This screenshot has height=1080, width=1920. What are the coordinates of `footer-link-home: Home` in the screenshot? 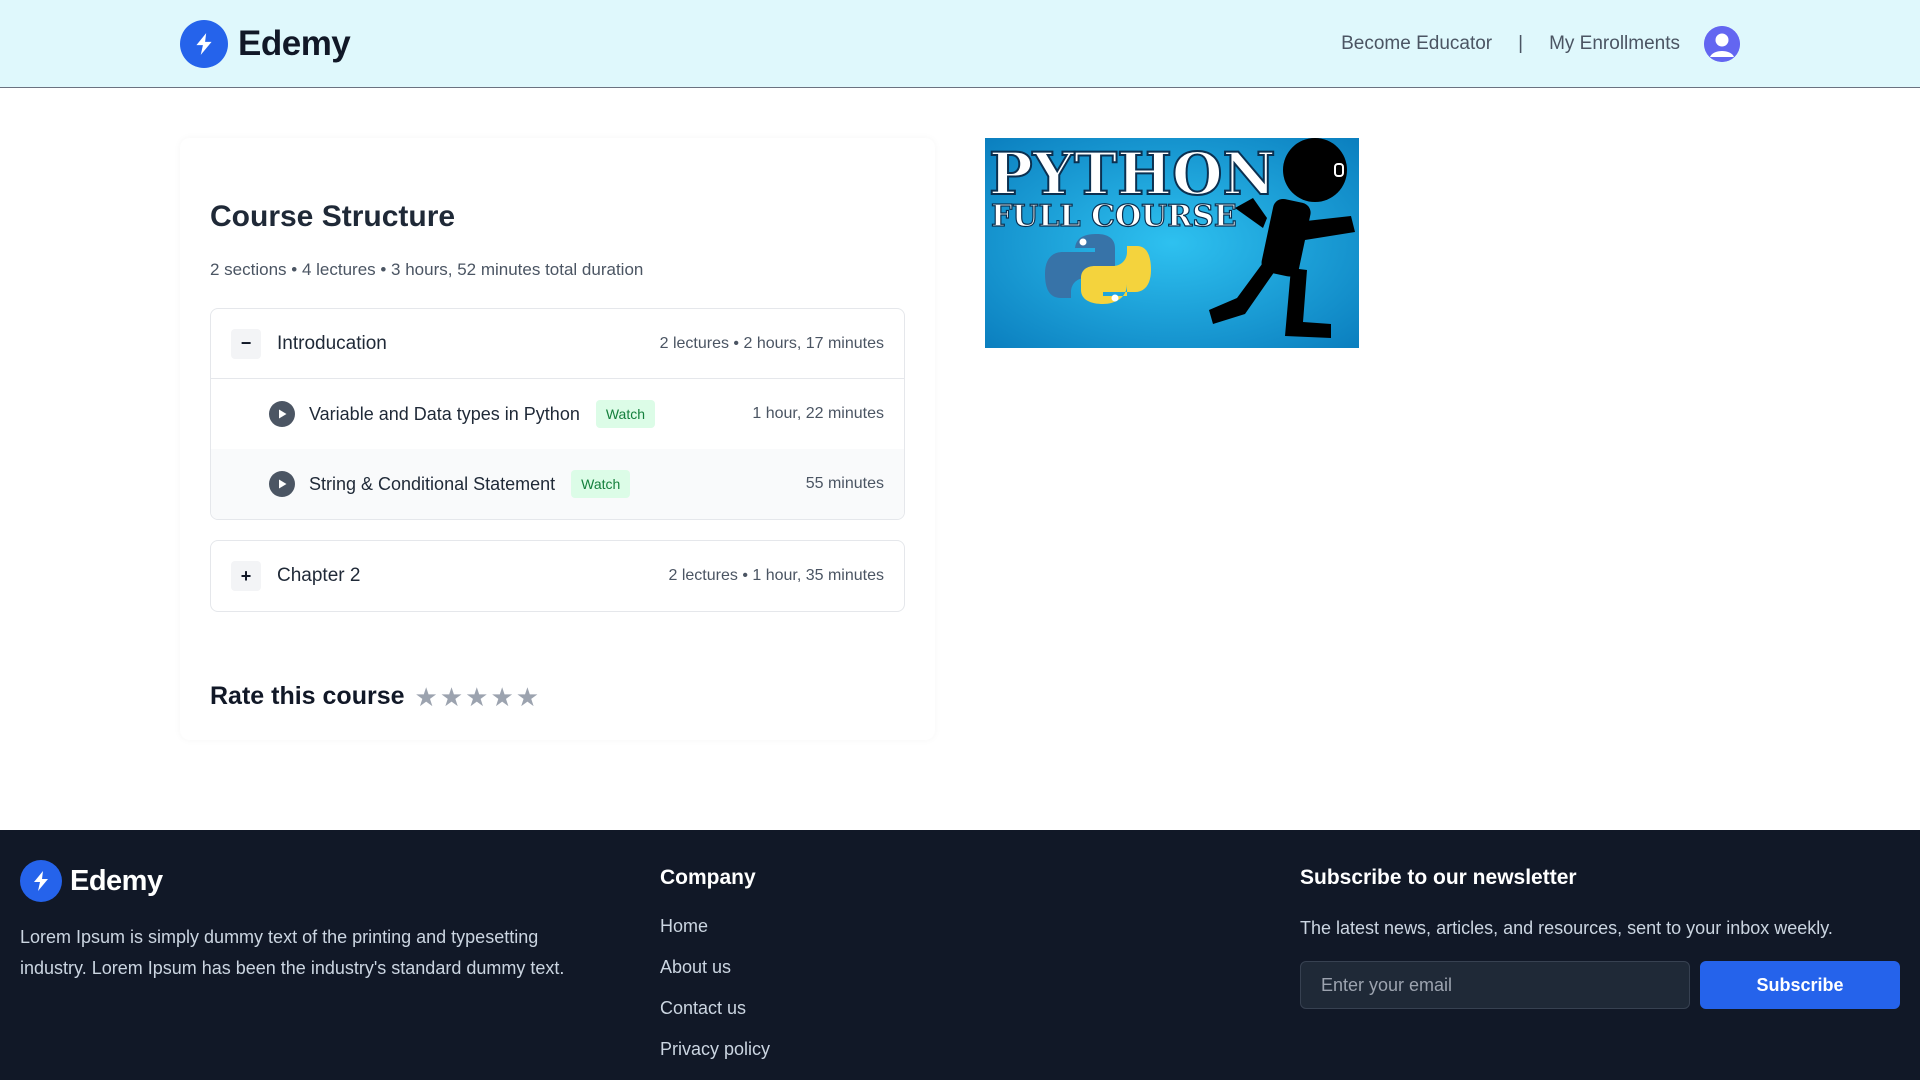 It's located at (715, 926).